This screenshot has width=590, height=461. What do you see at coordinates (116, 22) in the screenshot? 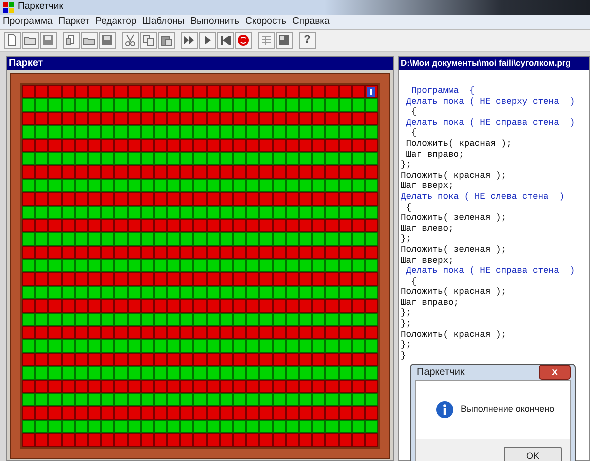
I see `menu-item: Редактор` at bounding box center [116, 22].